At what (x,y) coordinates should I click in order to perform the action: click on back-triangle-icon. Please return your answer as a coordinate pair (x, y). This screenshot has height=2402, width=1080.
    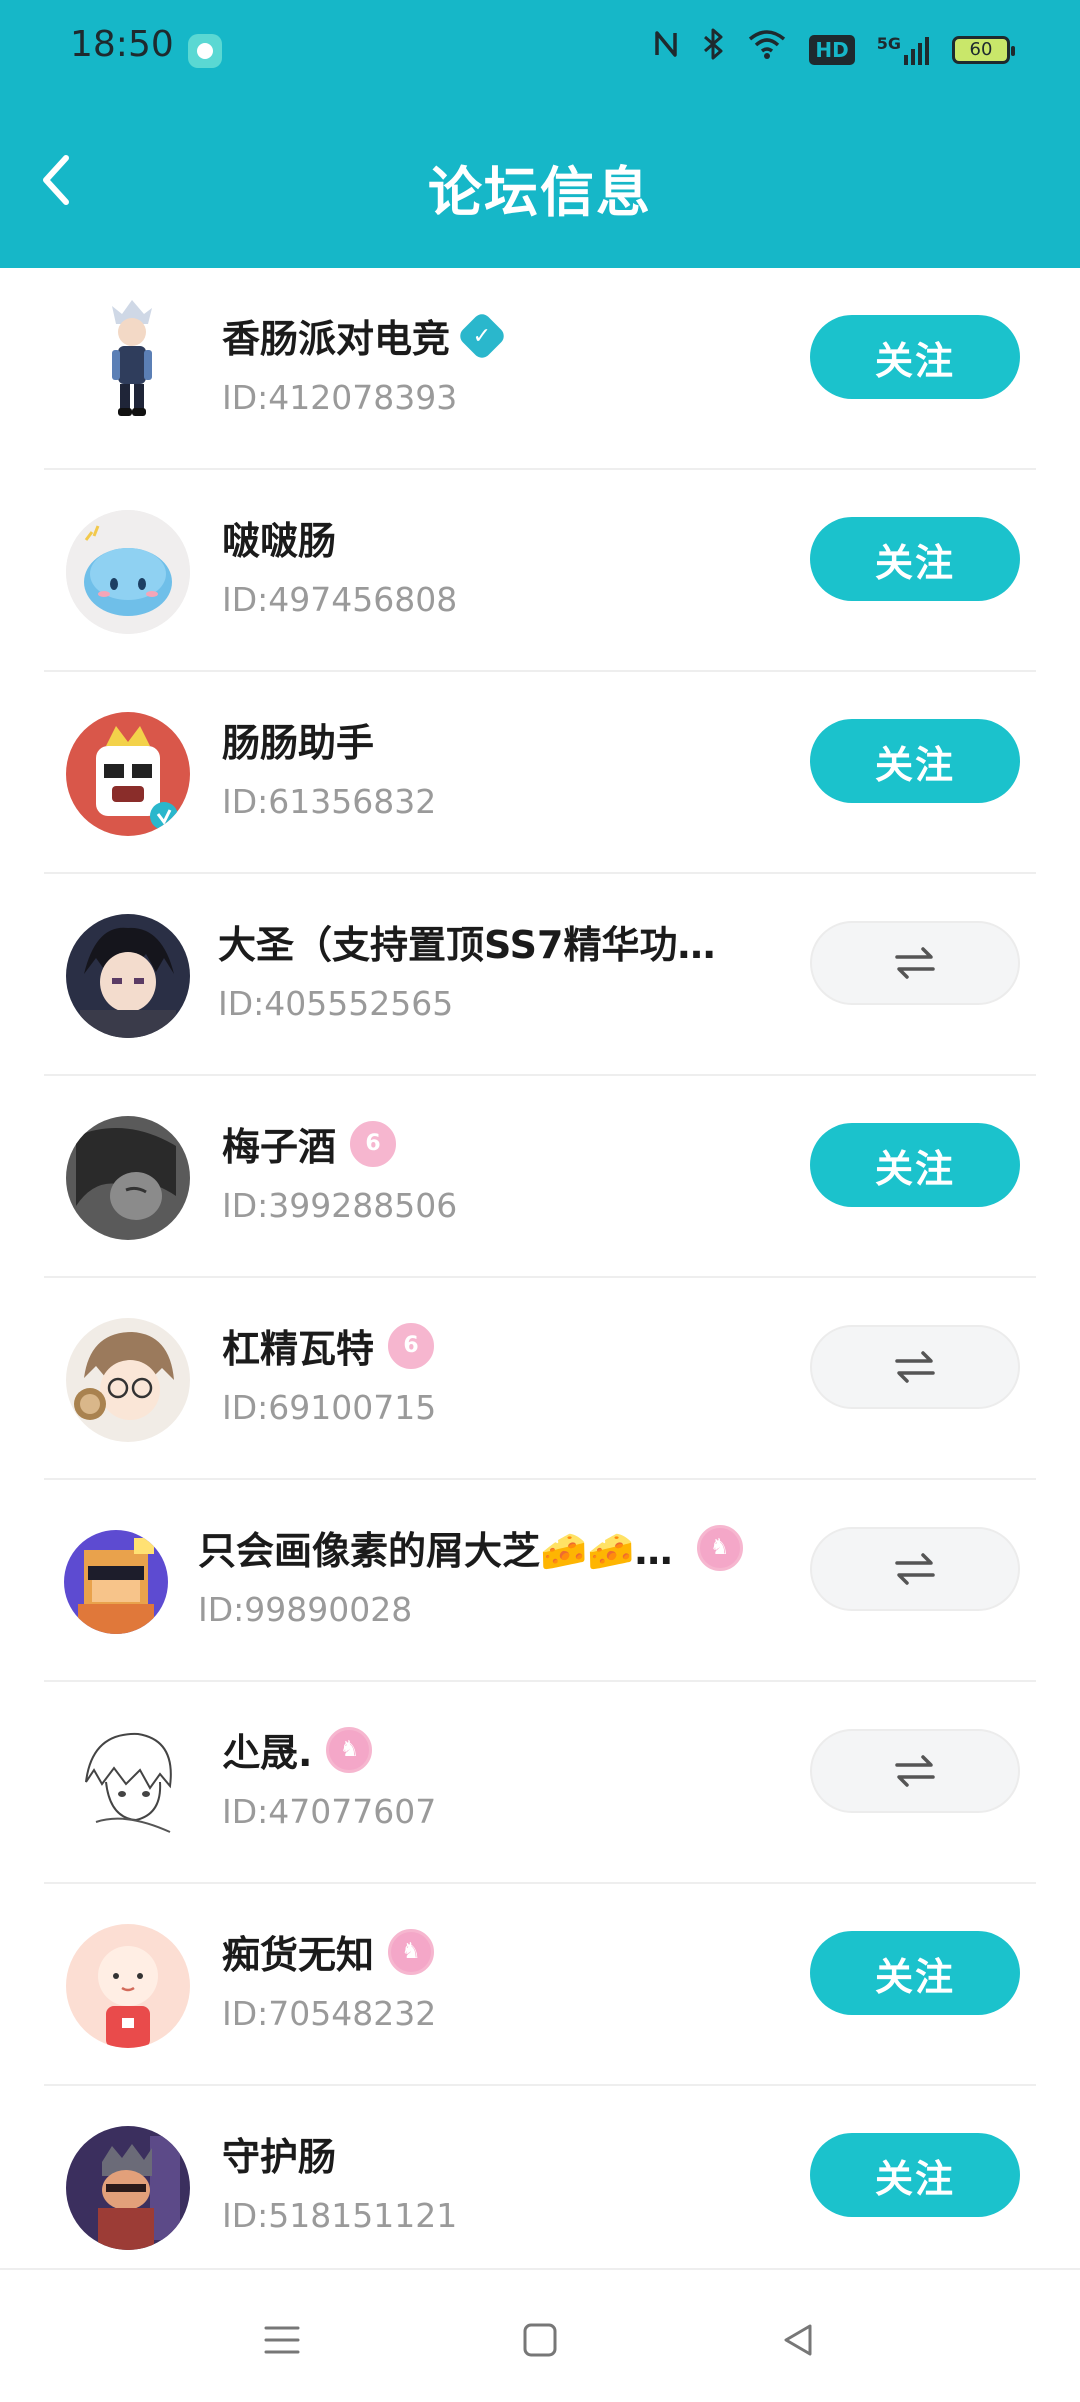
    Looking at the image, I should click on (798, 2340).